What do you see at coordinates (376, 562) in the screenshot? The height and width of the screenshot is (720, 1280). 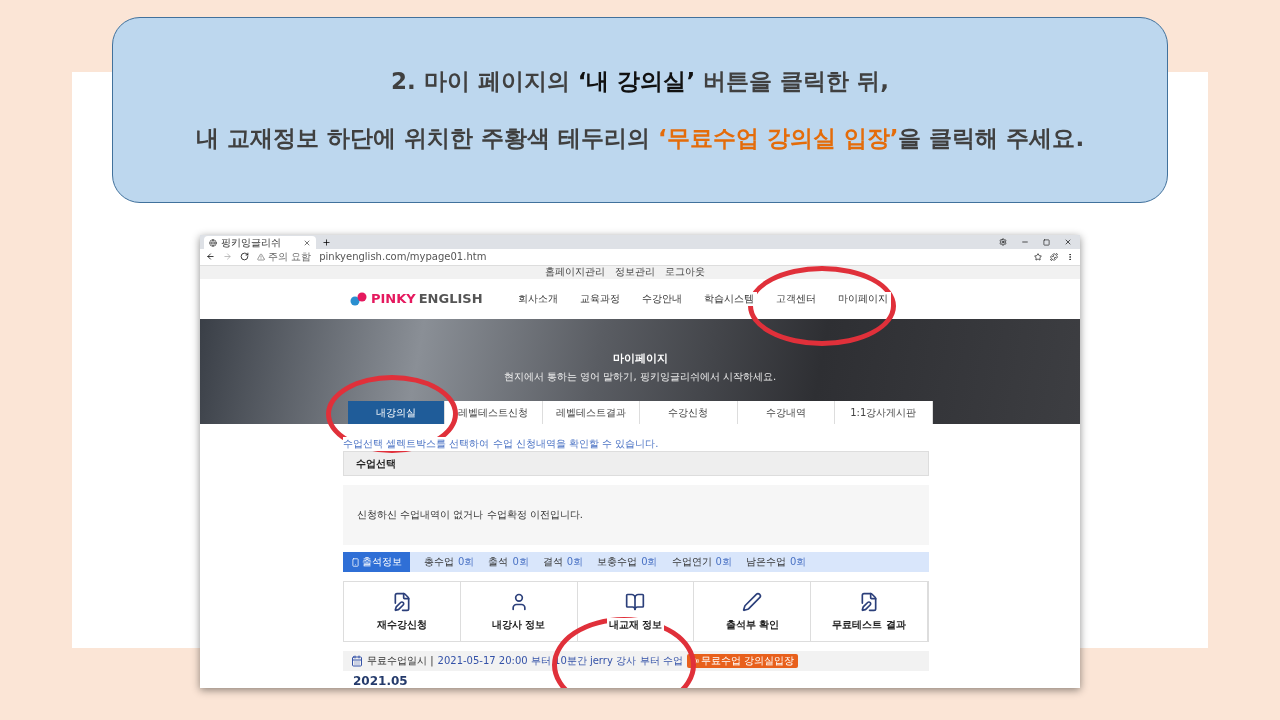 I see `attendance-button: 출석정보` at bounding box center [376, 562].